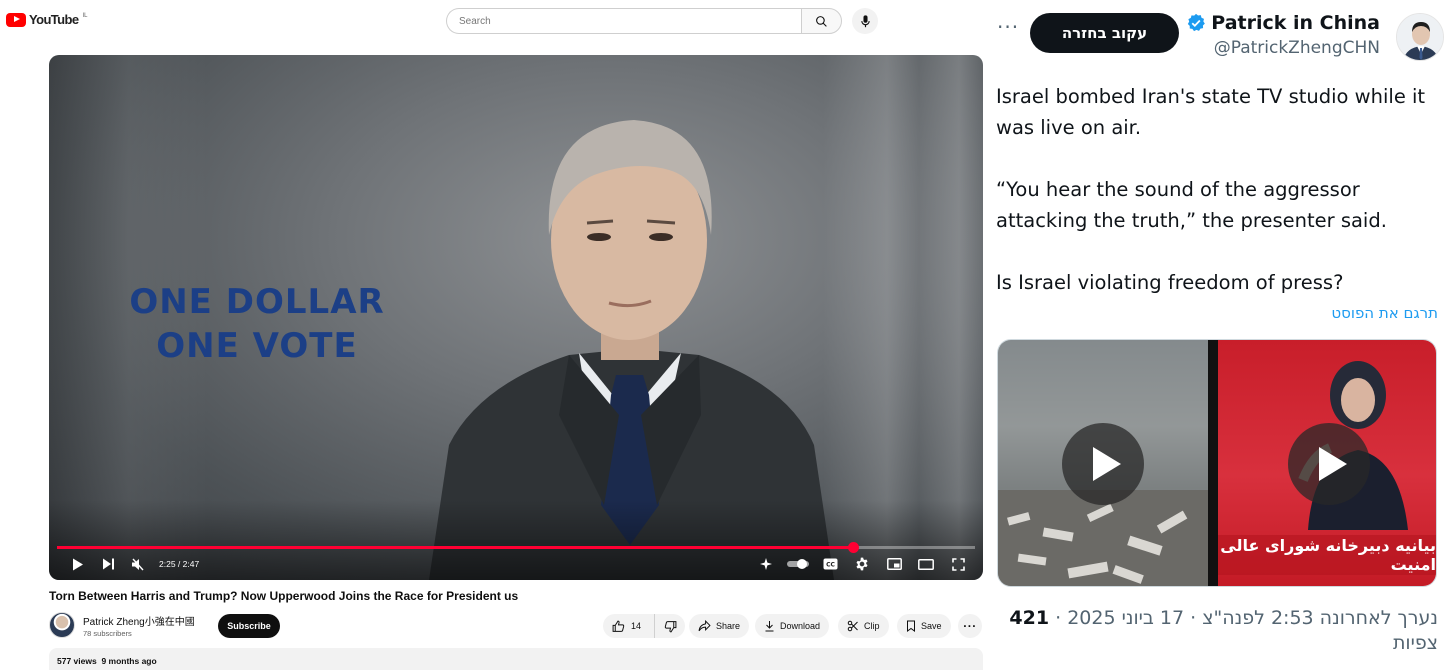 Image resolution: width=1456 pixels, height=670 pixels. Describe the element at coordinates (872, 626) in the screenshot. I see `clip-label: Clip` at that location.